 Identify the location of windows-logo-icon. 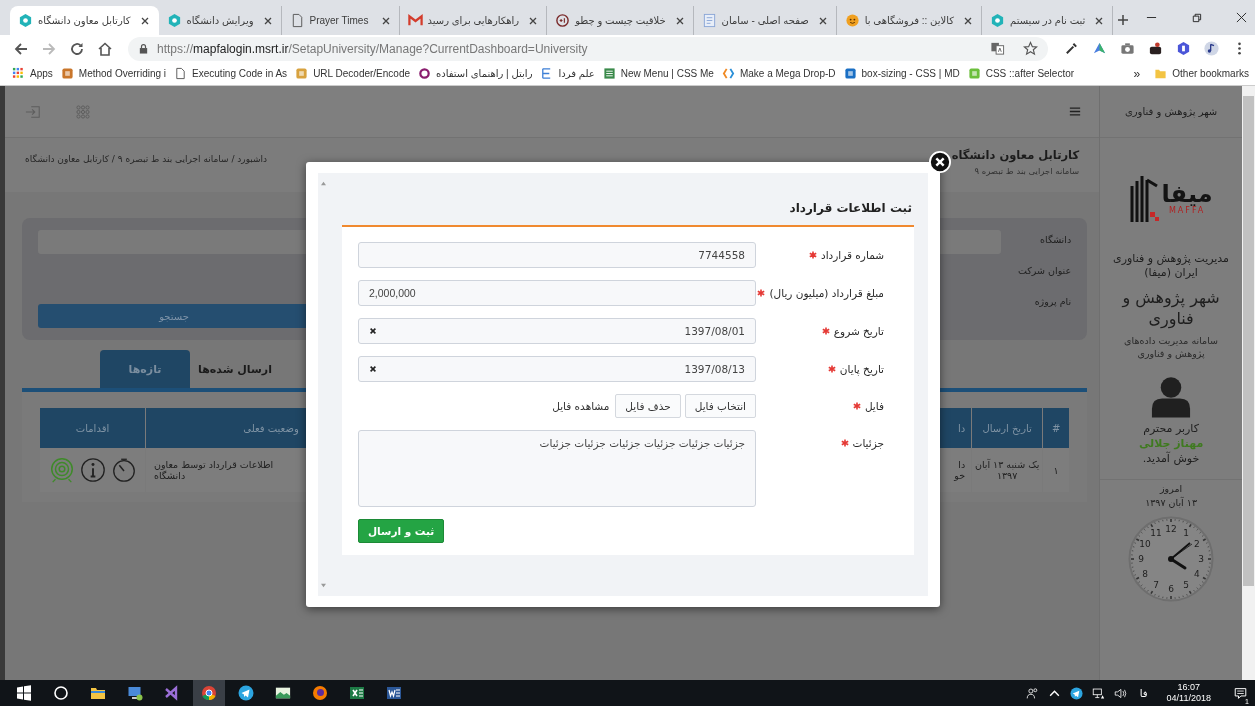
(24, 693).